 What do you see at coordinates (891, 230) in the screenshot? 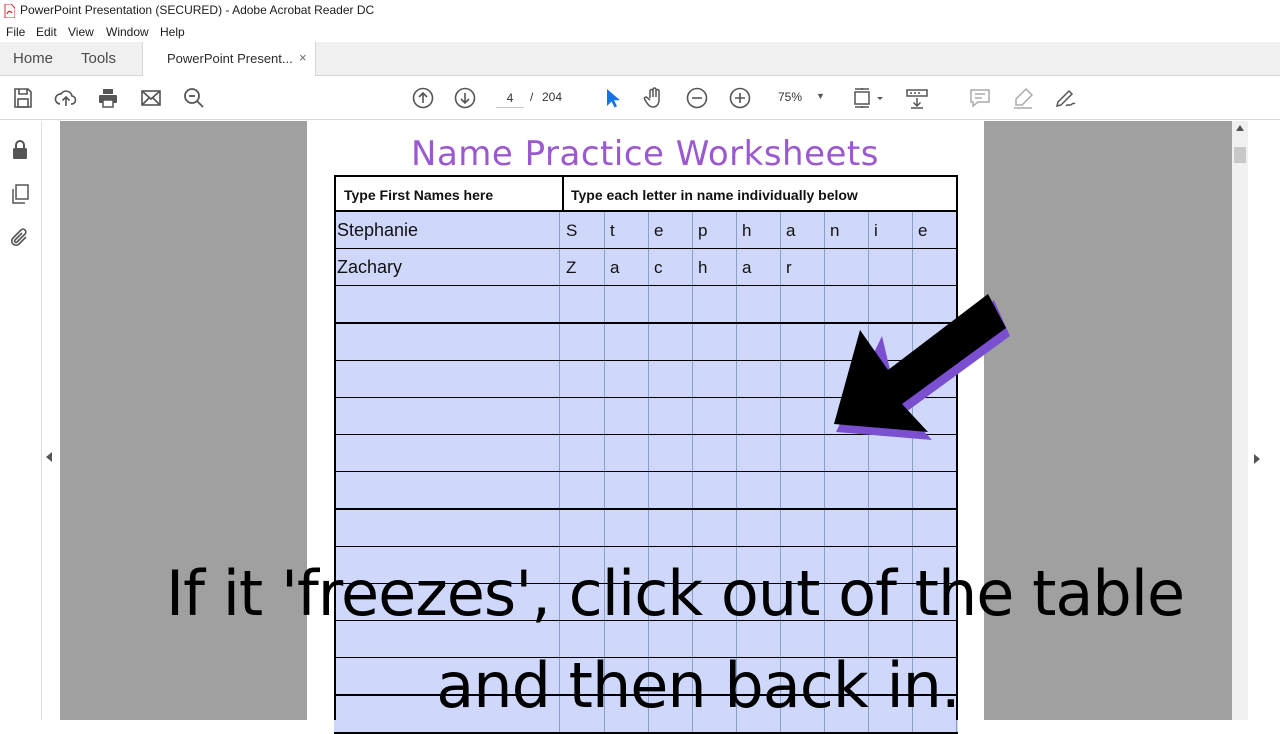
I see `letter-cell: i` at bounding box center [891, 230].